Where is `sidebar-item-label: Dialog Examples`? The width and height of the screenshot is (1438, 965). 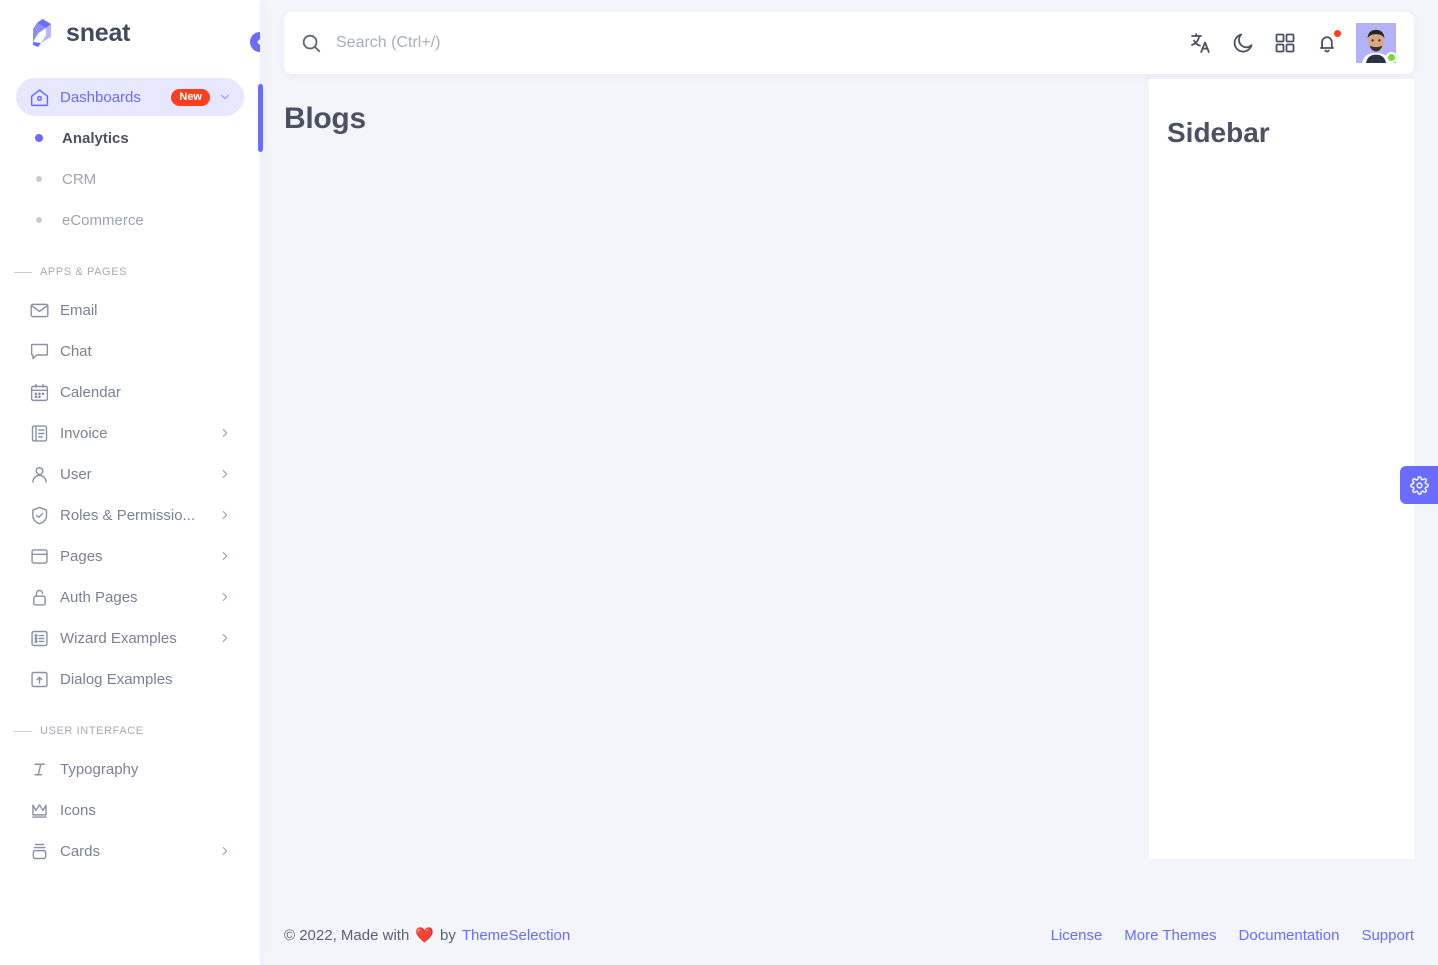
sidebar-item-label: Dialog Examples is located at coordinates (116, 679).